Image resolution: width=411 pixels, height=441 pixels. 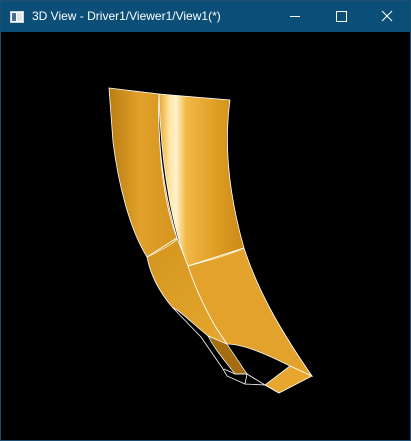 I want to click on window-icon, so click(x=17, y=16).